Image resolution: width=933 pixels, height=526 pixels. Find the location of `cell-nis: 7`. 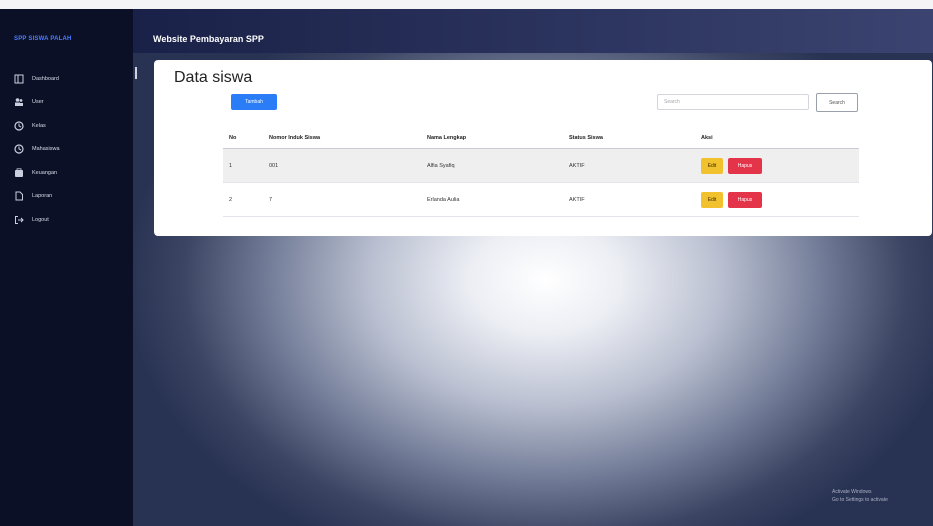

cell-nis: 7 is located at coordinates (342, 199).